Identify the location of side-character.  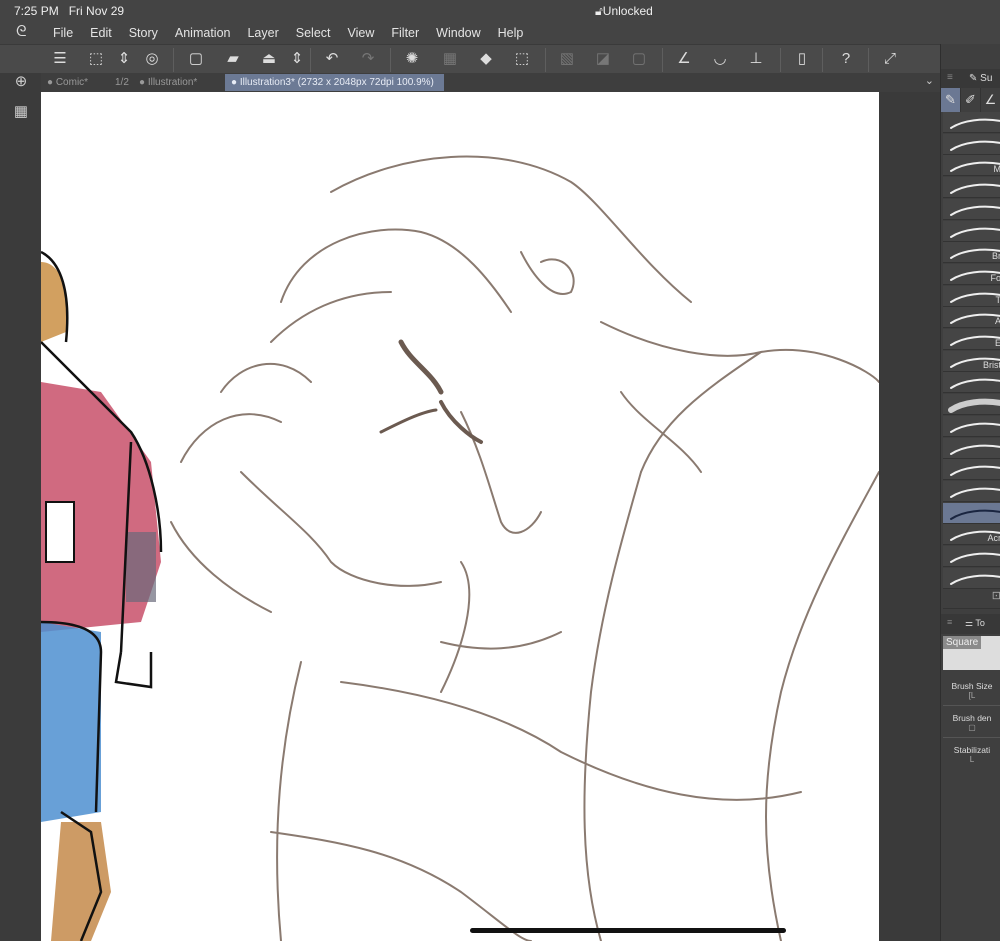
(102, 595).